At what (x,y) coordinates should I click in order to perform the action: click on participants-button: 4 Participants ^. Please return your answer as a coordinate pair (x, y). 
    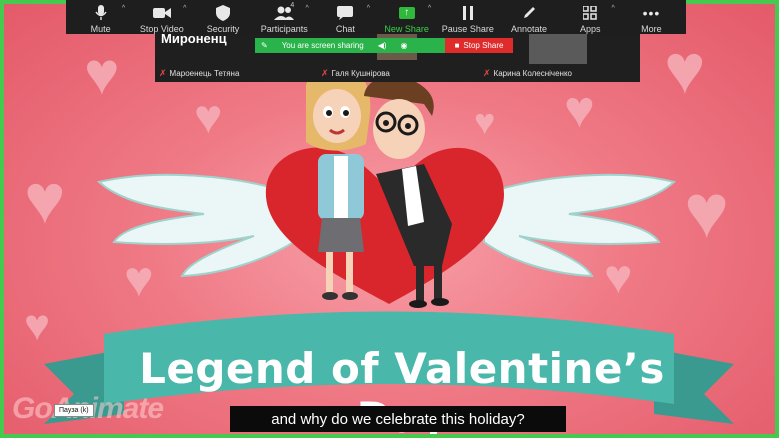
    Looking at the image, I should click on (284, 17).